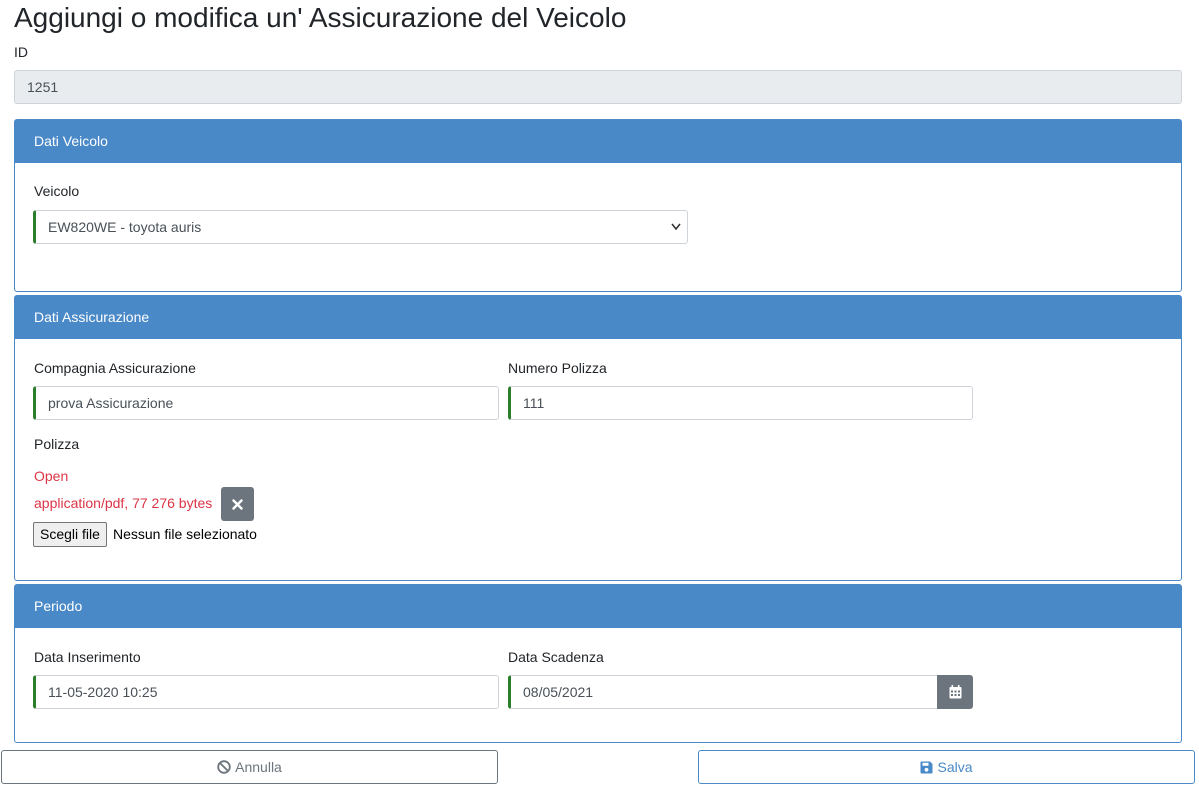 The image size is (1199, 793). What do you see at coordinates (224, 767) in the screenshot?
I see `ban-icon` at bounding box center [224, 767].